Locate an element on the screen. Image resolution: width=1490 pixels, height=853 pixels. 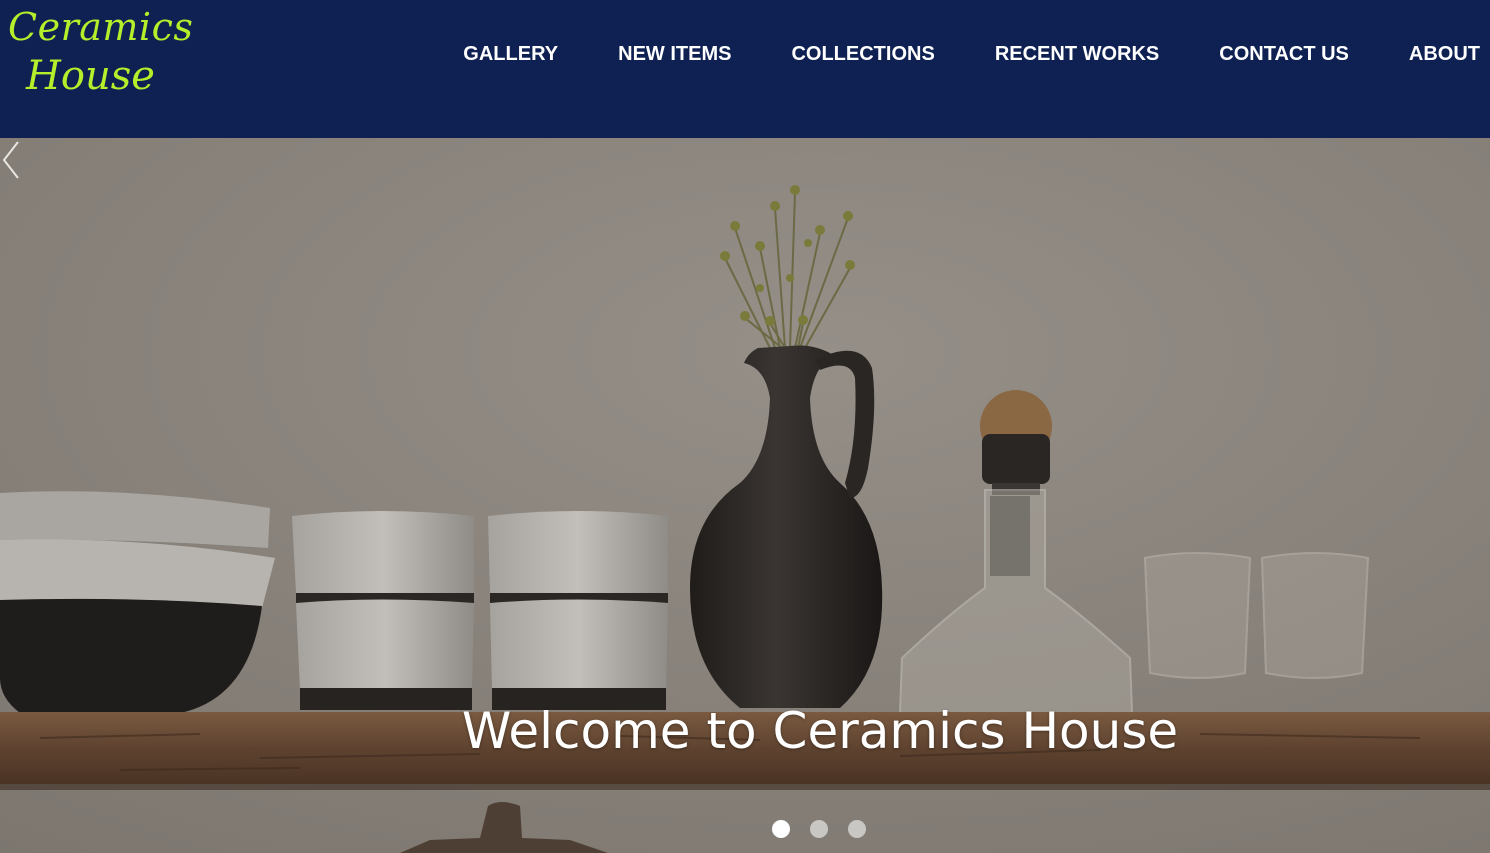
nav-about: ABOUT is located at coordinates (1444, 54).